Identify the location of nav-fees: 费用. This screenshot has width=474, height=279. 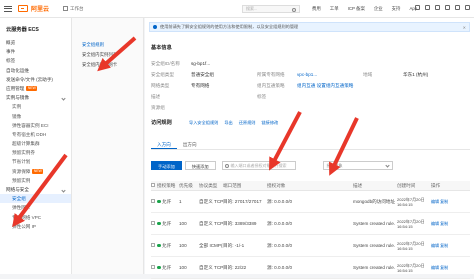
(316, 9).